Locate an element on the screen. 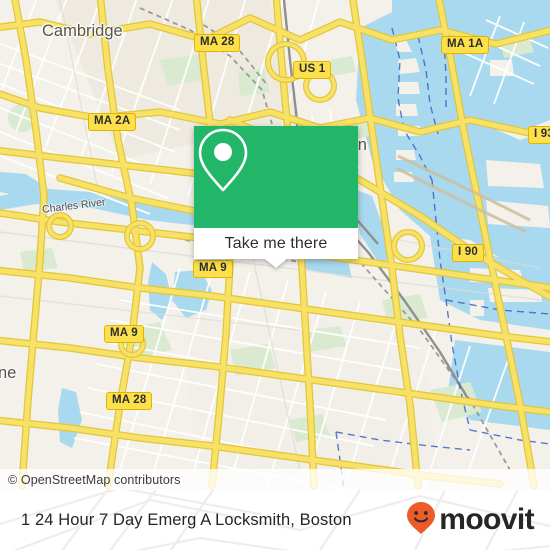 The width and height of the screenshot is (550, 550). shield-ma-2a: MA 2A is located at coordinates (112, 122).